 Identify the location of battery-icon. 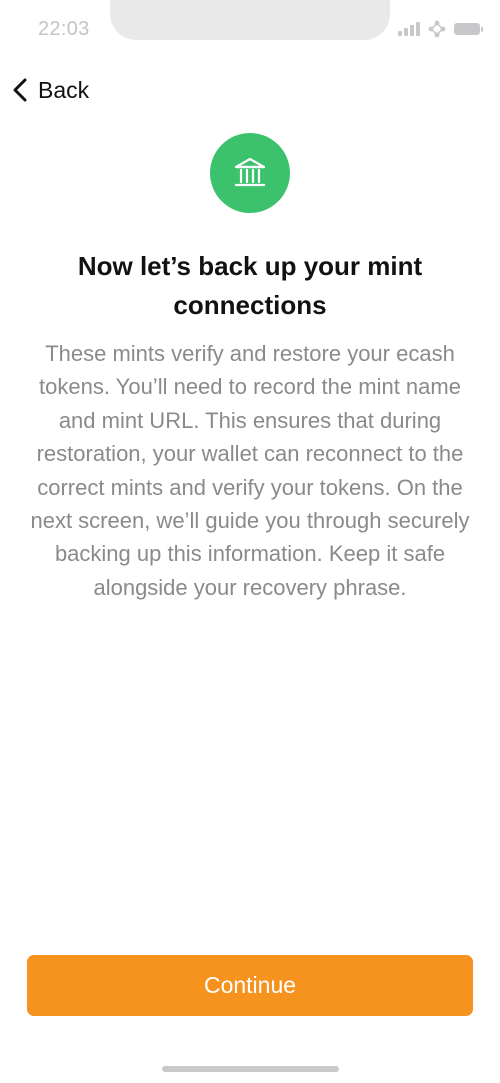
(468, 29).